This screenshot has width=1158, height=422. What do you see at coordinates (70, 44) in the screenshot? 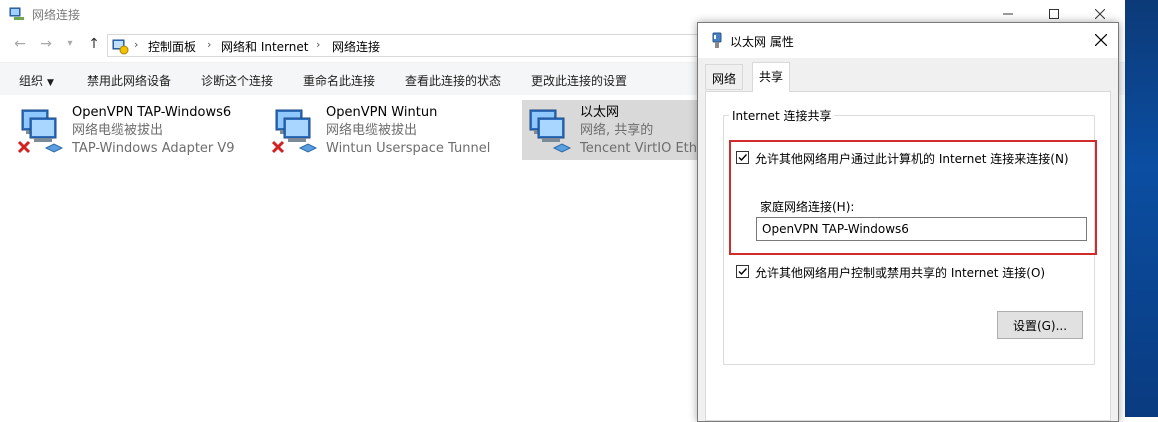
I see `recent-locations-chevron-icon: ▾` at bounding box center [70, 44].